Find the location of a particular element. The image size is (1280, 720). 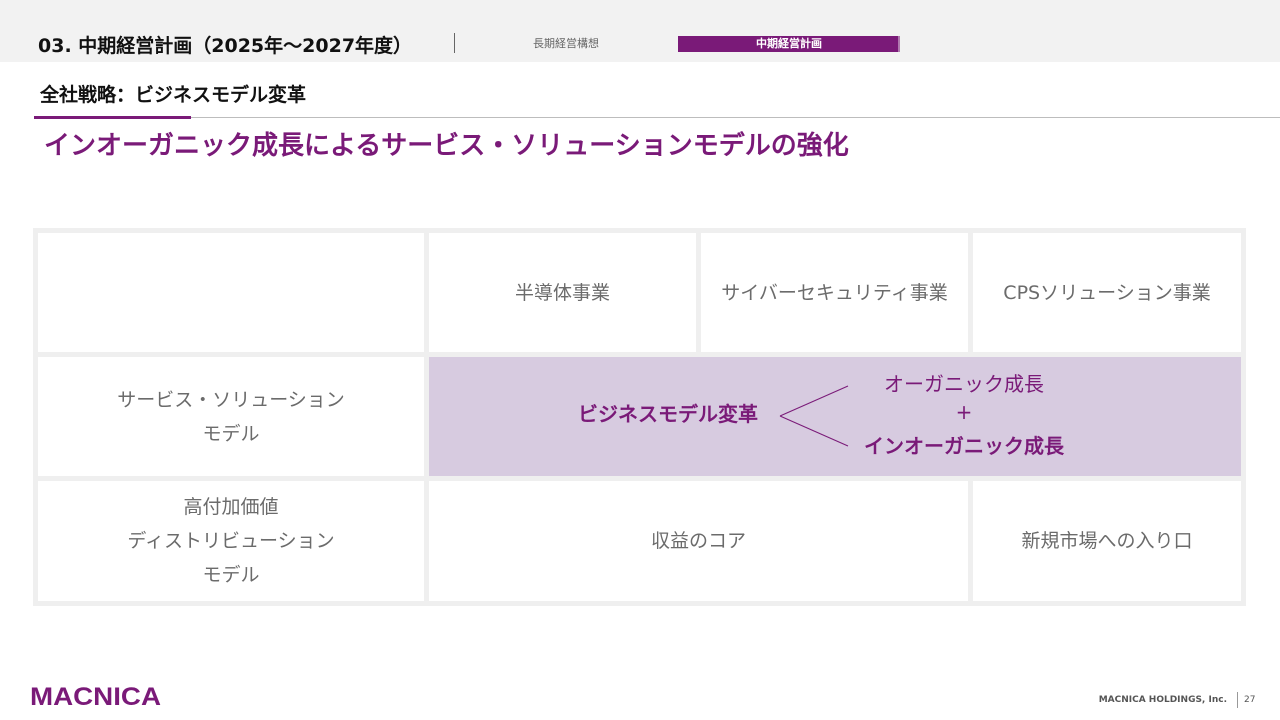

svg-text: MACNICA is located at coordinates (95, 695).